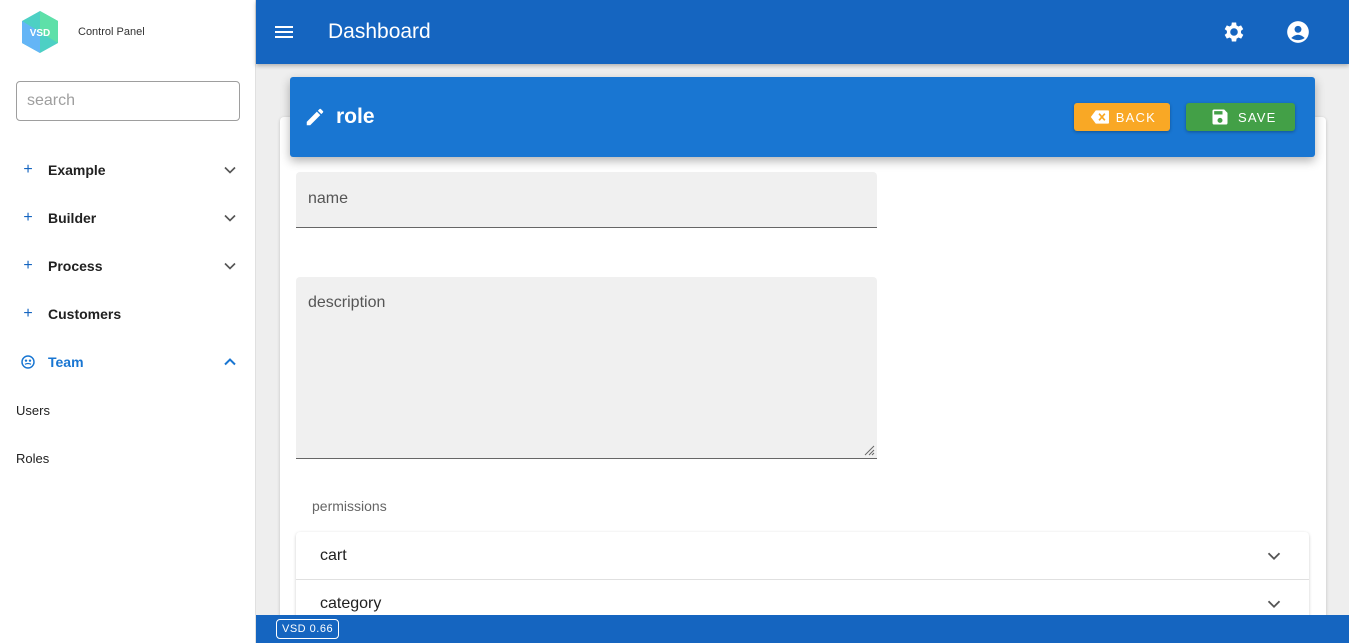 This screenshot has height=643, width=1349. What do you see at coordinates (379, 31) in the screenshot?
I see `page-title: Dashboard` at bounding box center [379, 31].